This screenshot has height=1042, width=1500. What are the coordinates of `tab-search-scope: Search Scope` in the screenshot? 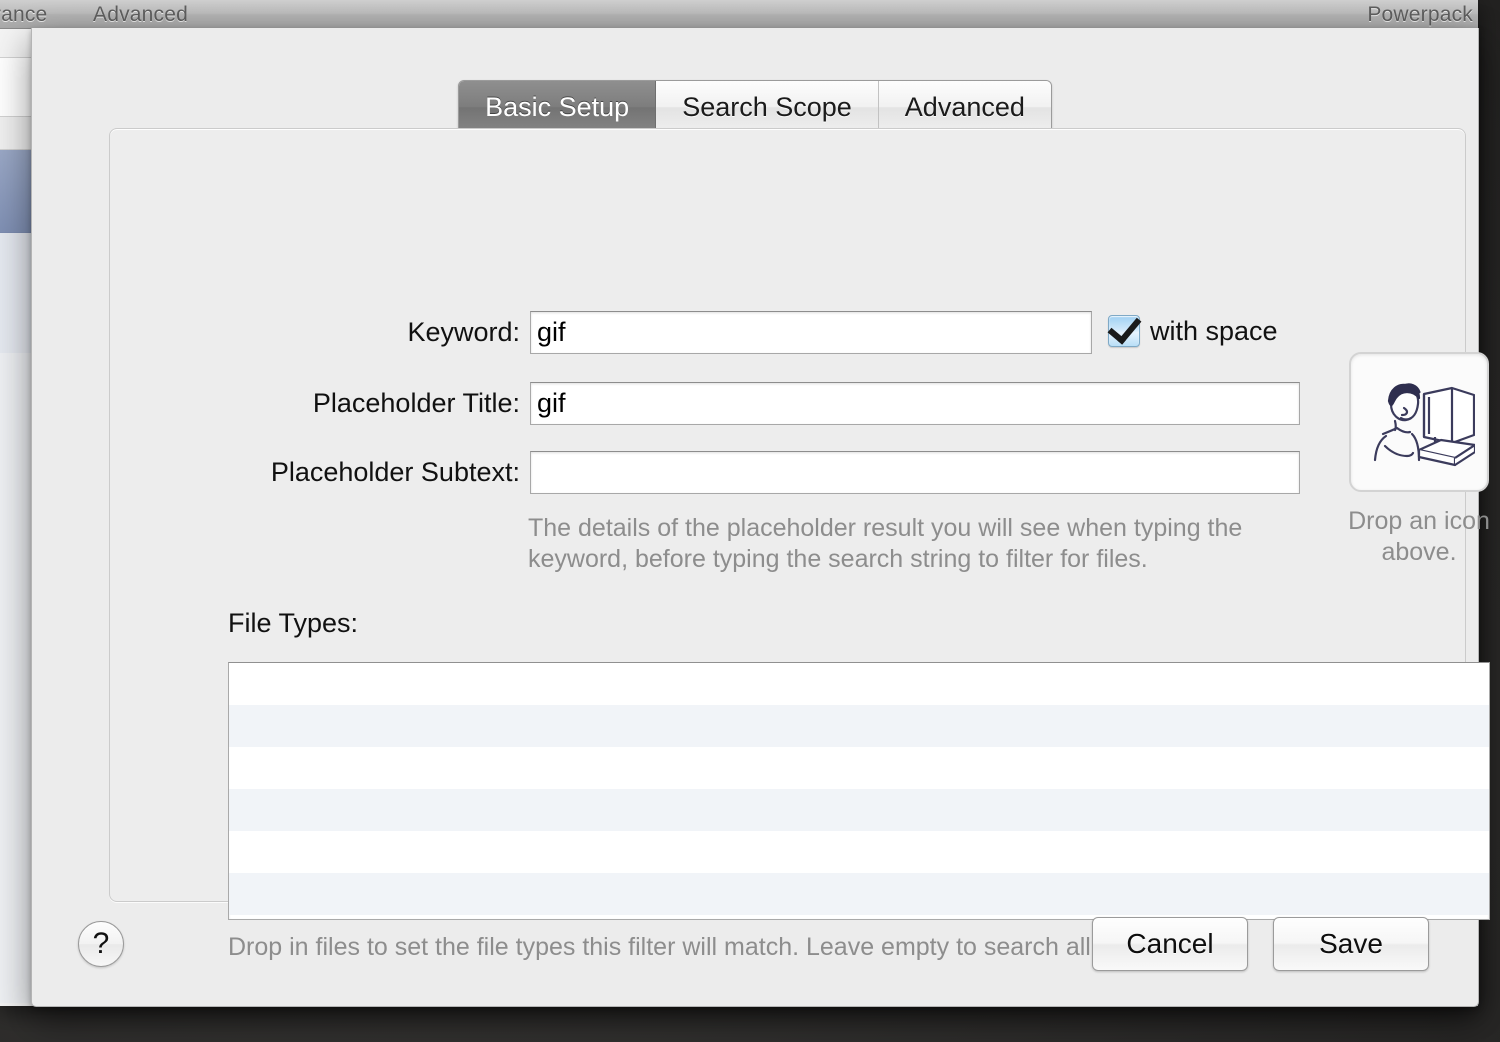 It's located at (767, 107).